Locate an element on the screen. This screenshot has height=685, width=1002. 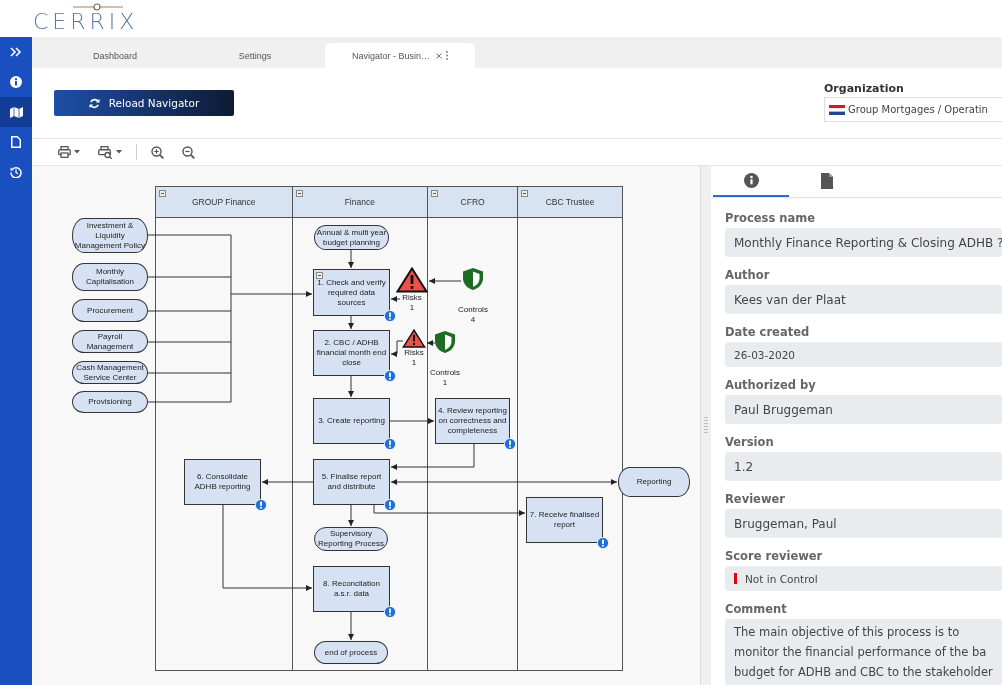
text-field: Paul Bruggeman is located at coordinates (863, 409).